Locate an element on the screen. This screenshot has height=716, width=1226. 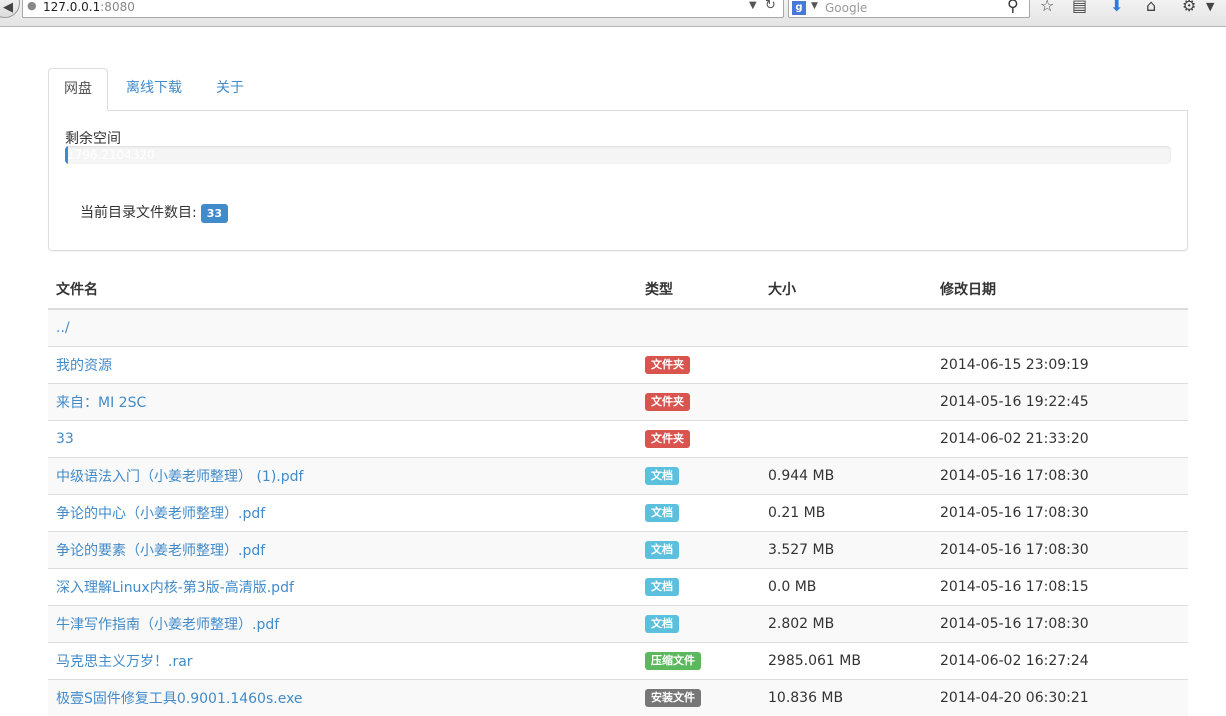
file-count-label: 当前目录文件数目: is located at coordinates (138, 213).